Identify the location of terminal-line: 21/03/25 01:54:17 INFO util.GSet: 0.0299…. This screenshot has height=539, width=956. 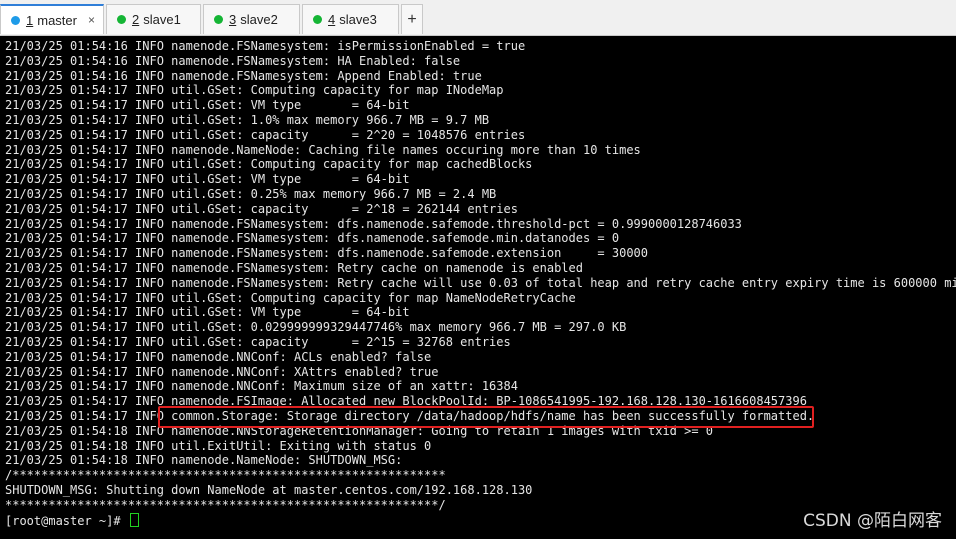
(316, 327).